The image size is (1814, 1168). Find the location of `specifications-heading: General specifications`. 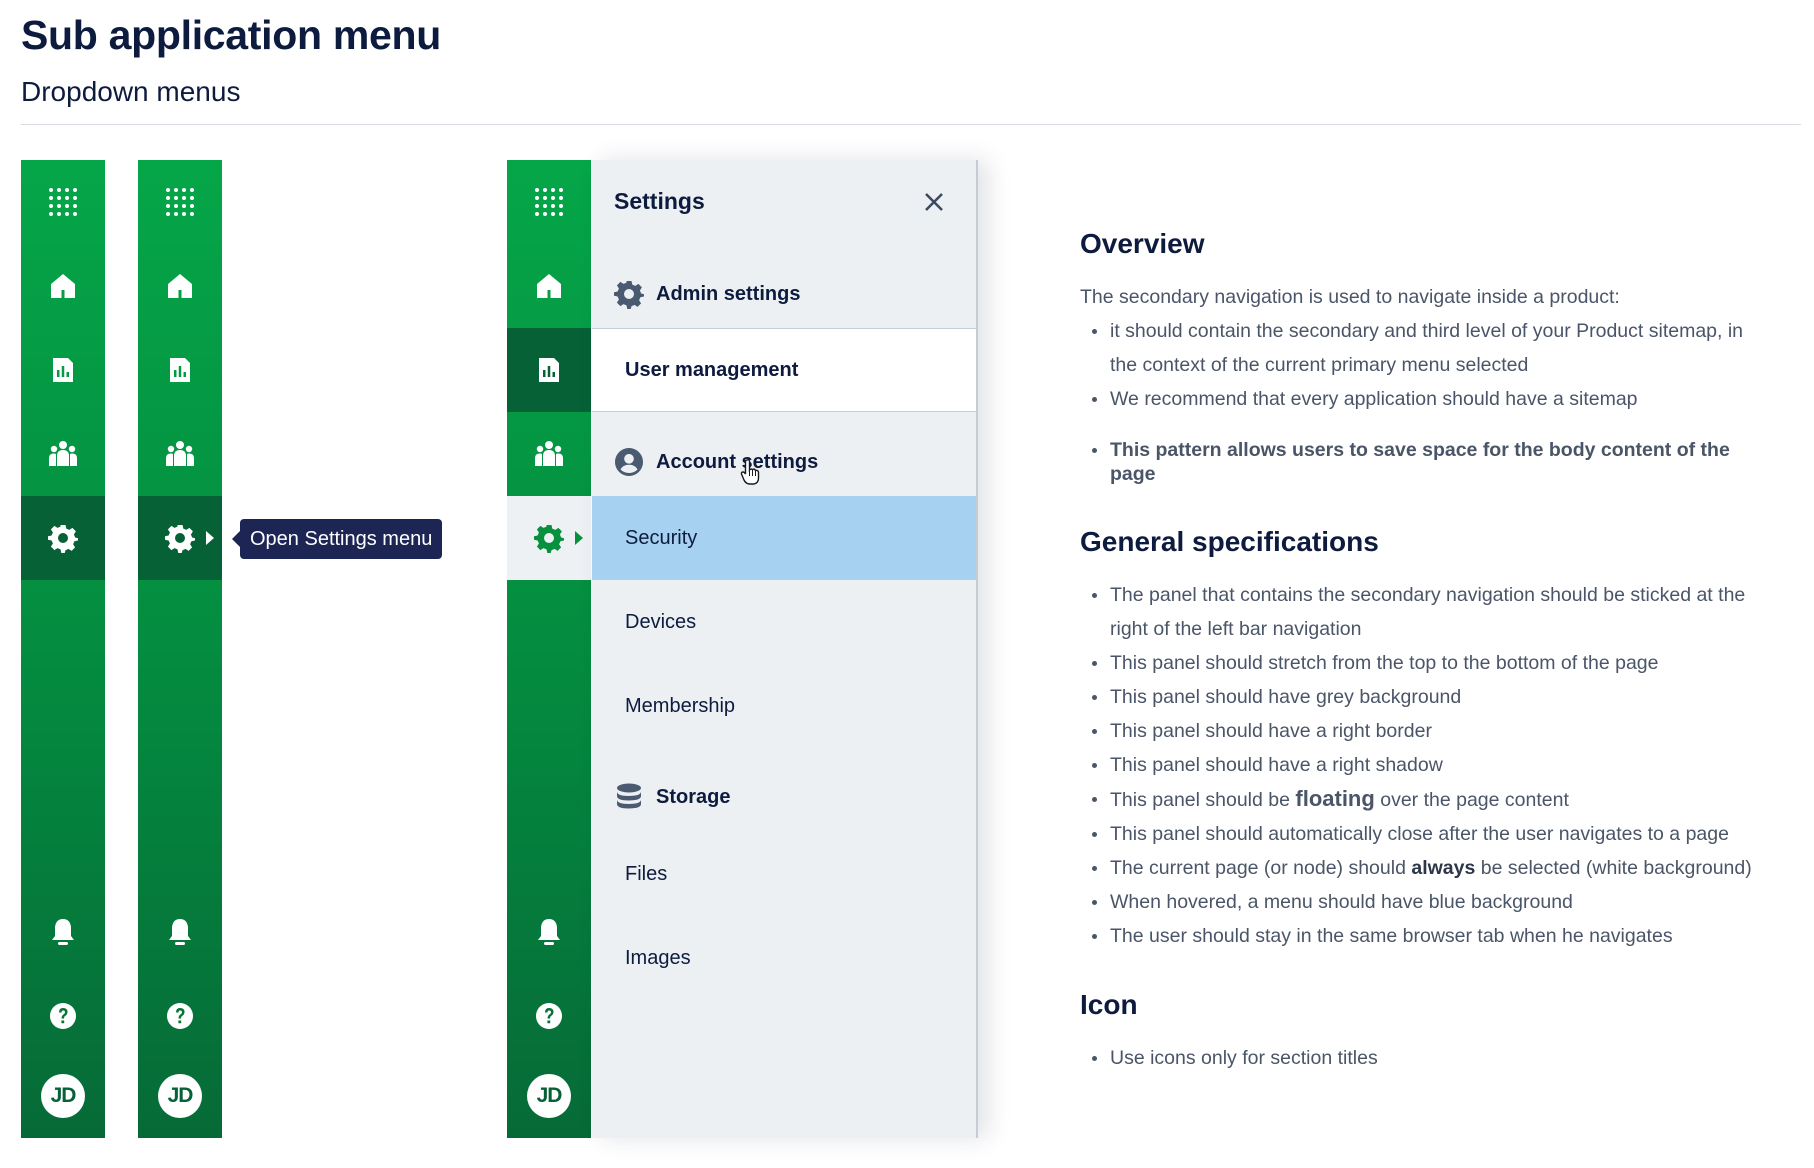

specifications-heading: General specifications is located at coordinates (1229, 541).